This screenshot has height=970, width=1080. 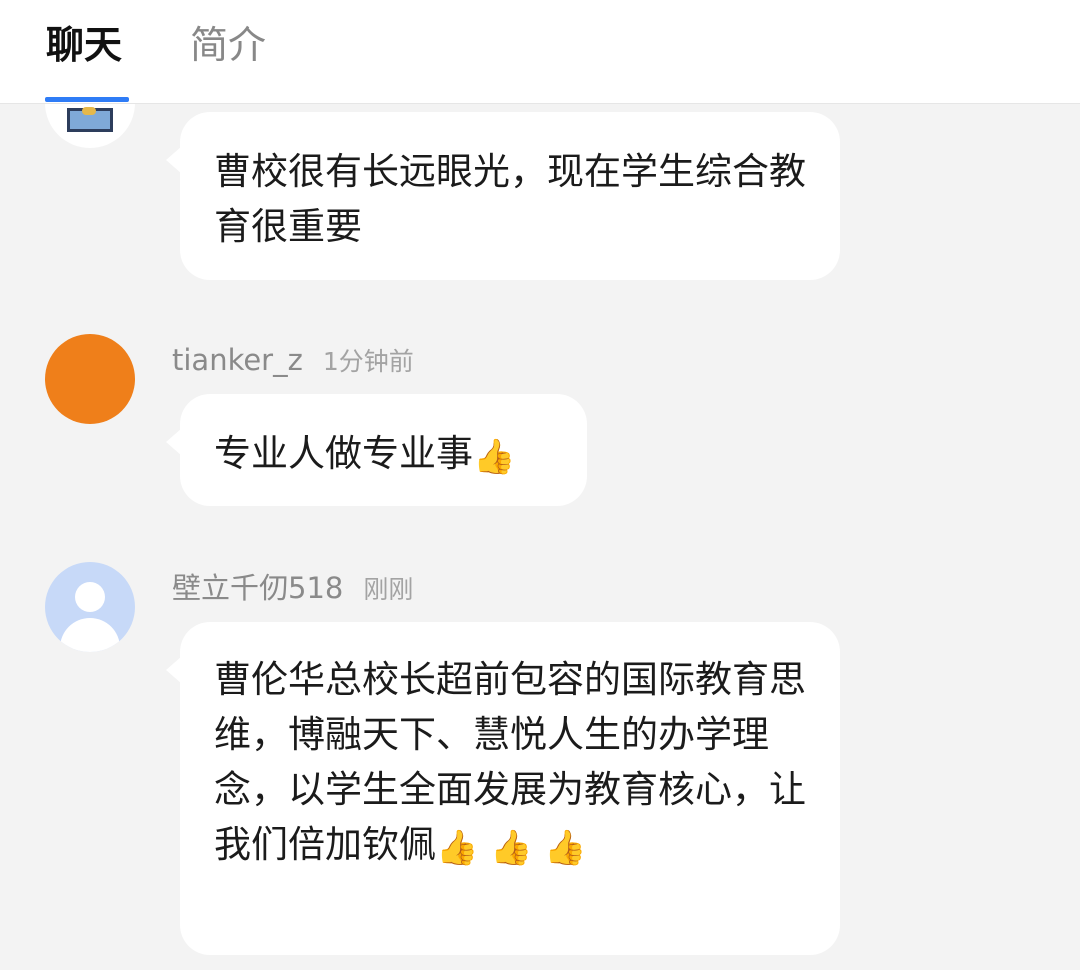 I want to click on username: tianker_z, so click(x=237, y=360).